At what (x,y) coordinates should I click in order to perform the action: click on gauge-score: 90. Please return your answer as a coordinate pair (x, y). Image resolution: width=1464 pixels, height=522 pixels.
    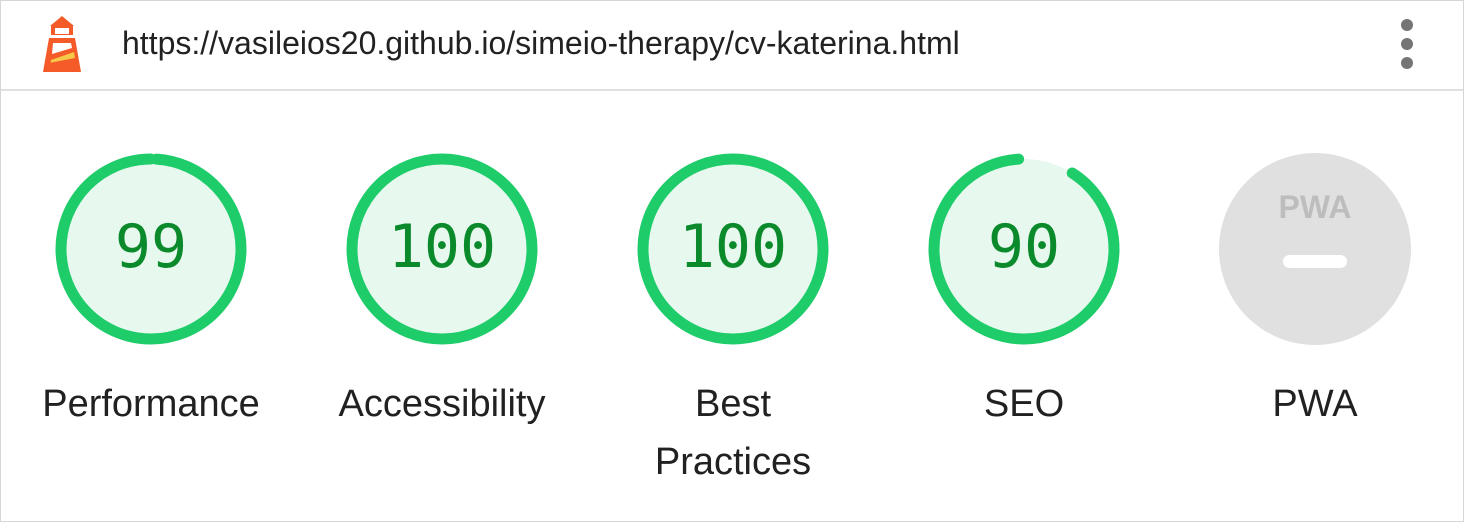
    Looking at the image, I should click on (1024, 247).